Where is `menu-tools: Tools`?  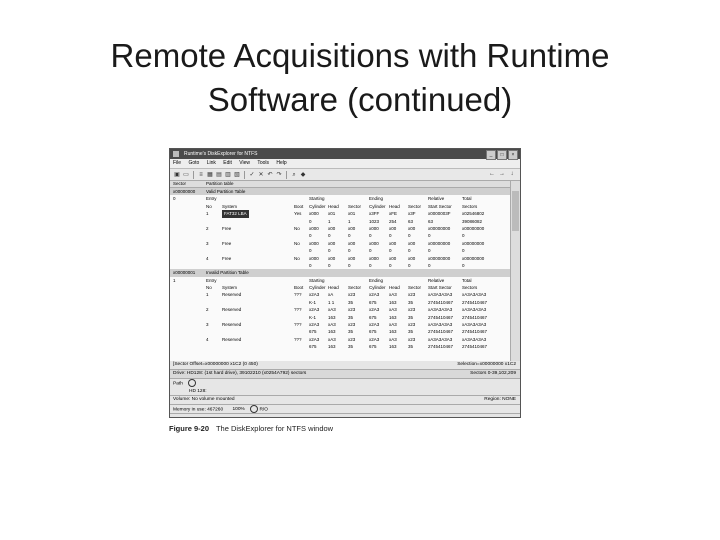 menu-tools: Tools is located at coordinates (263, 163).